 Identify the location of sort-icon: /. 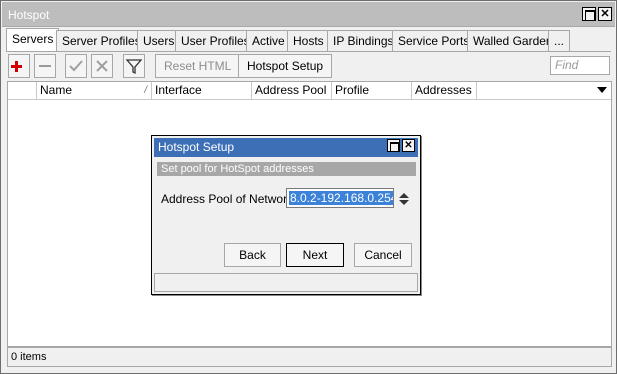
(145, 90).